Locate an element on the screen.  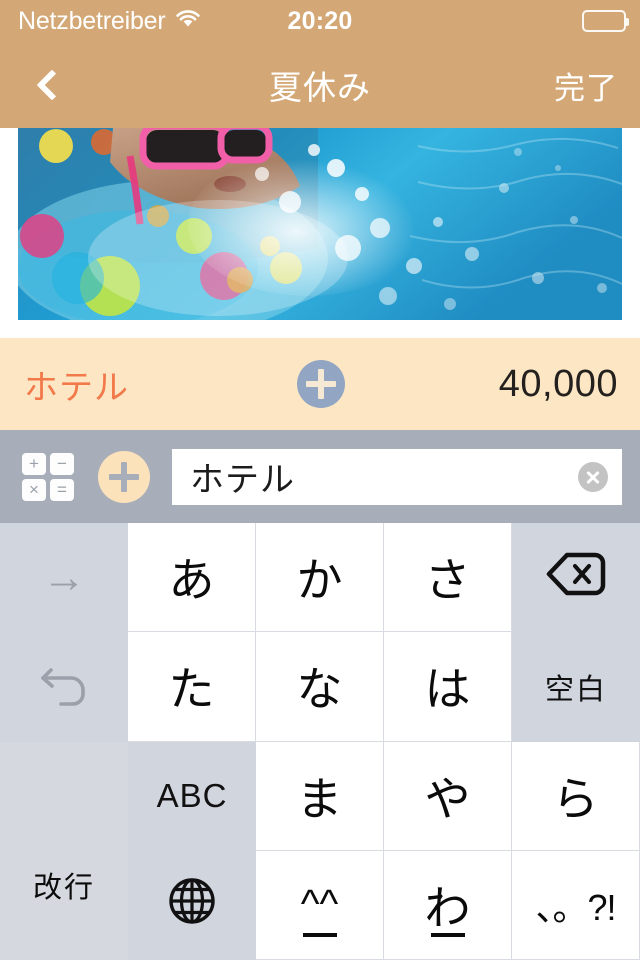
input-toolbar: + − × = ホテル is located at coordinates (320, 476).